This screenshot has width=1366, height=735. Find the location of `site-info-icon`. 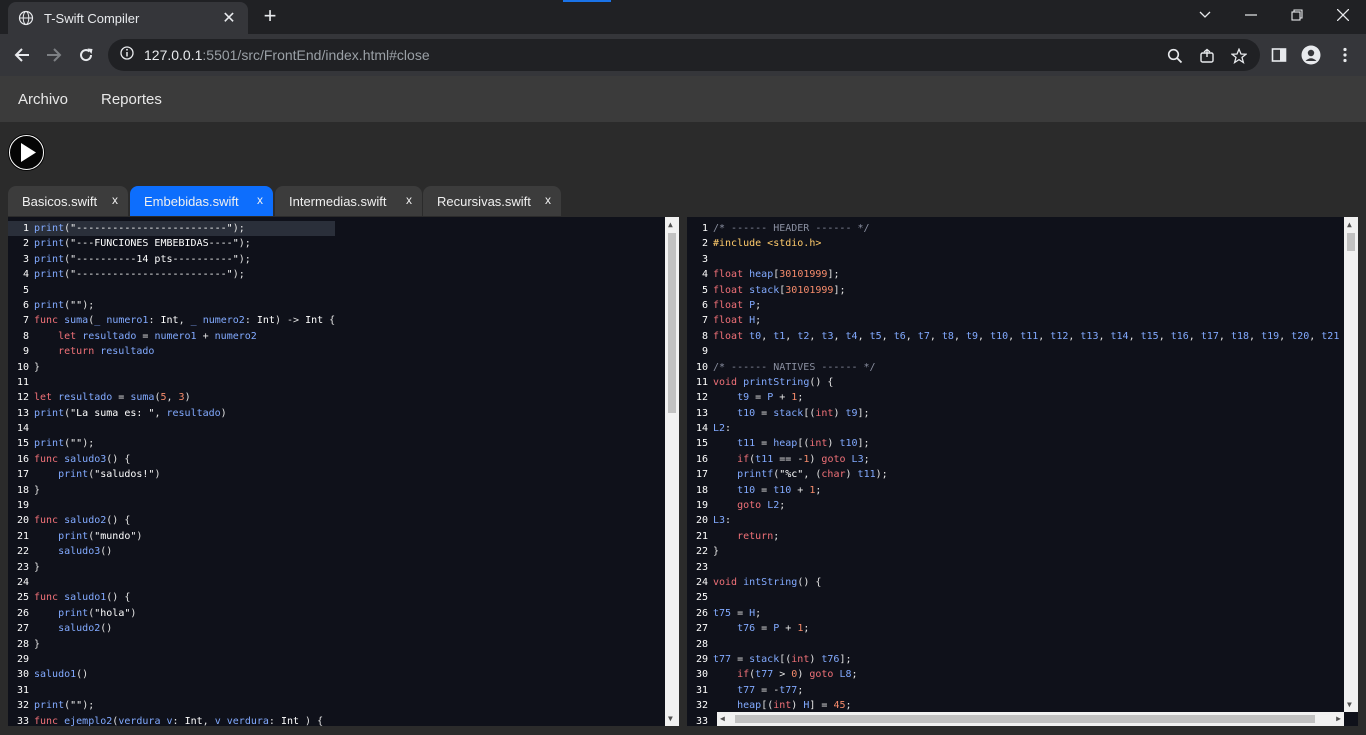

site-info-icon is located at coordinates (127, 55).